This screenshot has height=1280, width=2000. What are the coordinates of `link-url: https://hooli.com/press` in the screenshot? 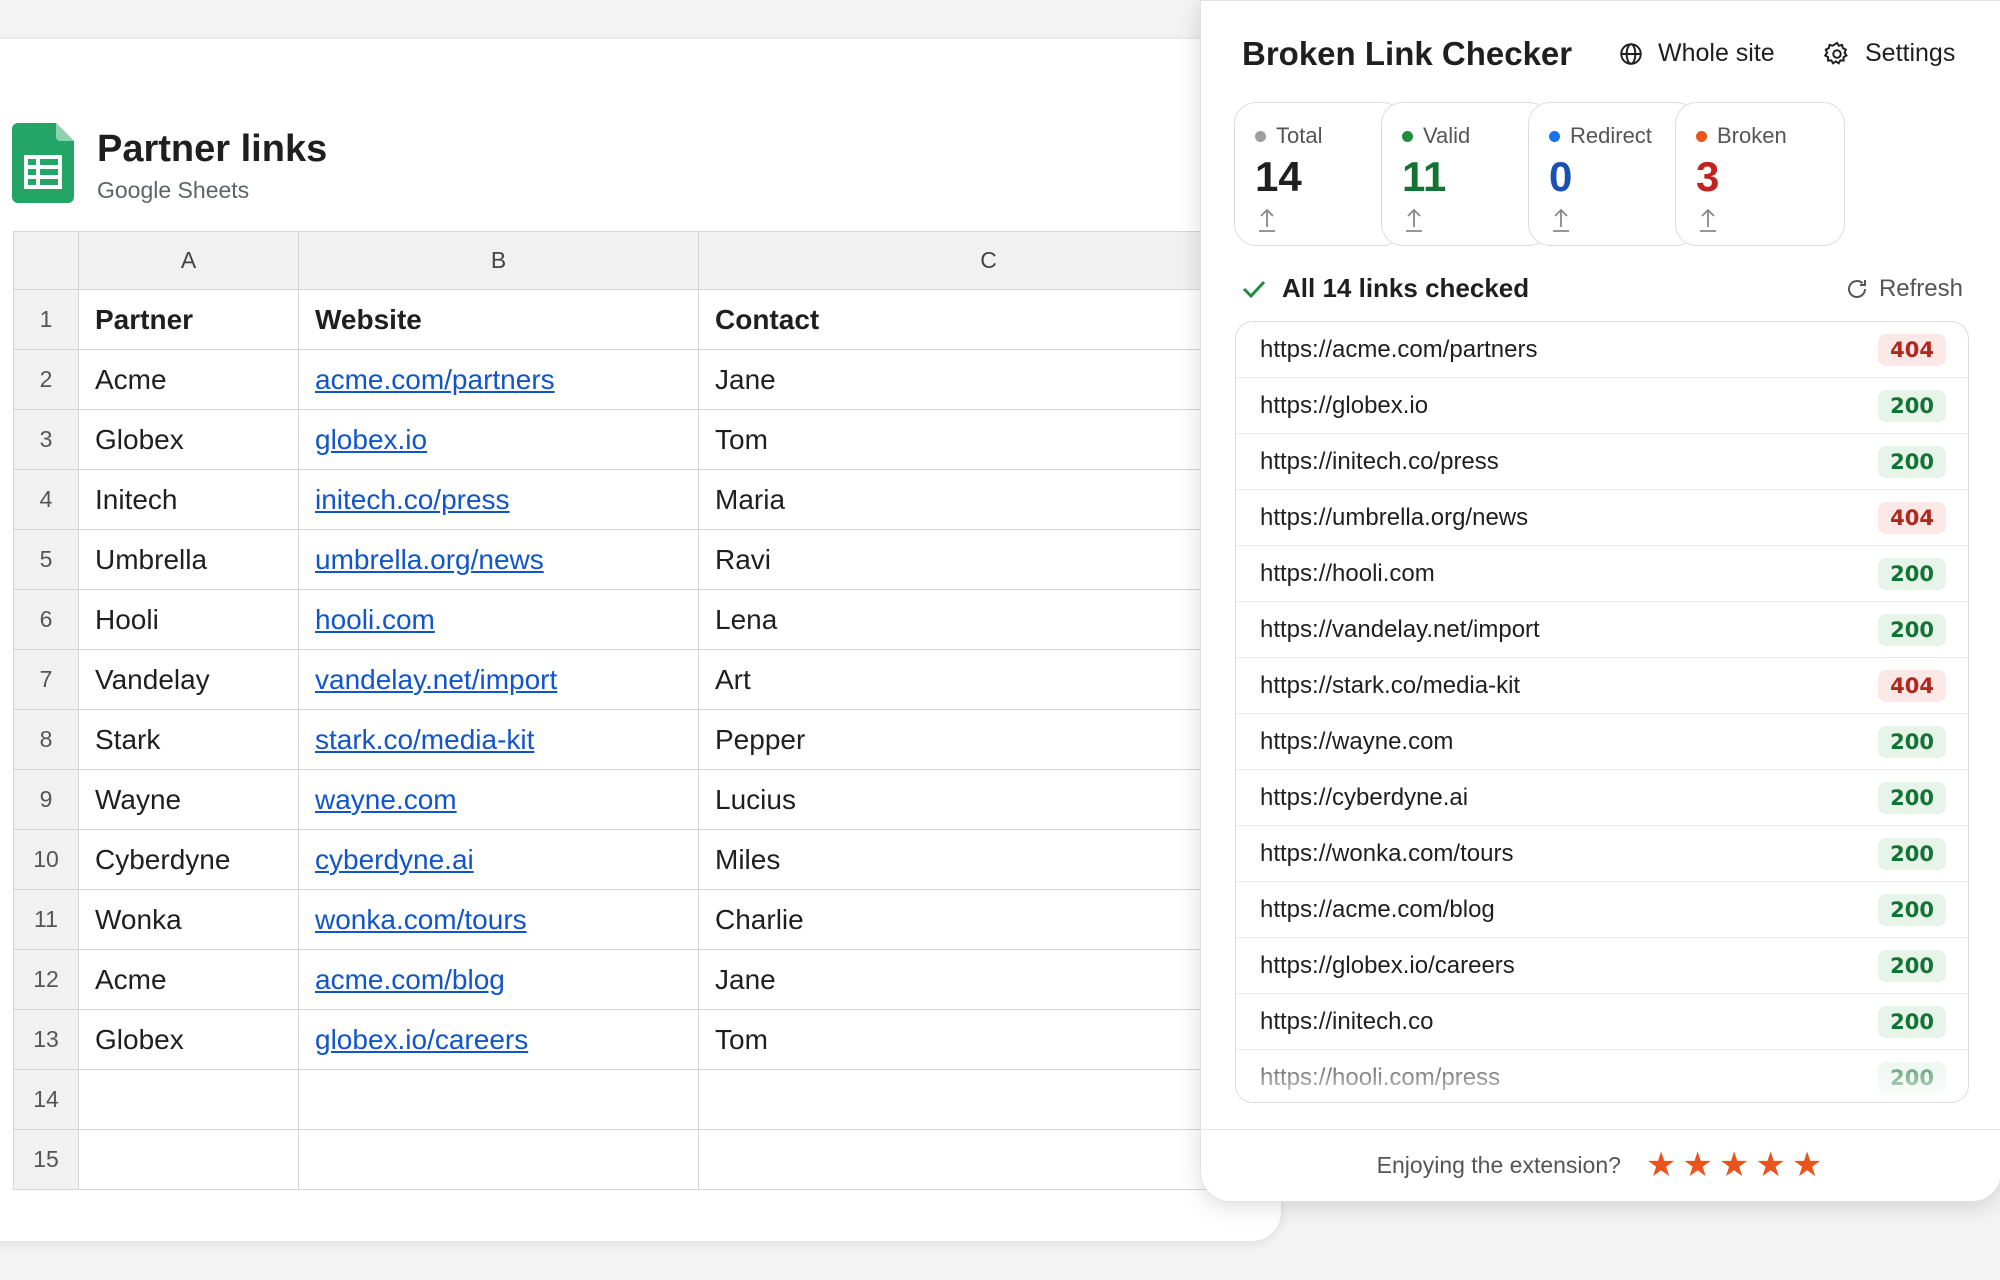 It's located at (1380, 1077).